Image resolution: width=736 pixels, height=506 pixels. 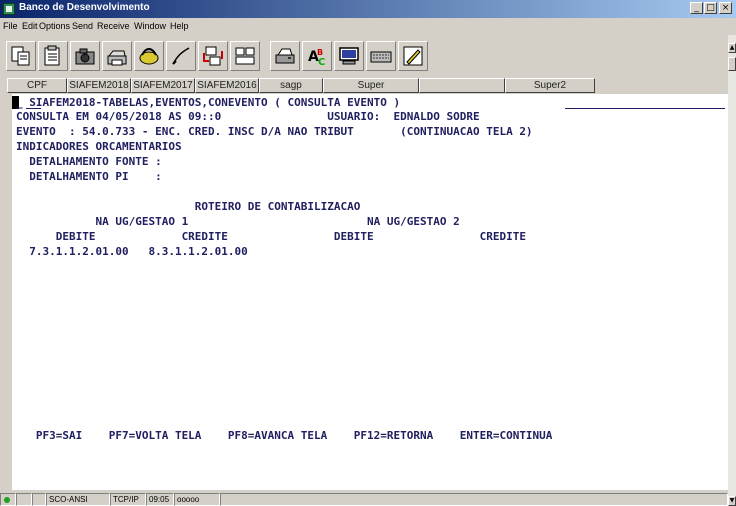 What do you see at coordinates (462, 85) in the screenshot?
I see `key-button-empty` at bounding box center [462, 85].